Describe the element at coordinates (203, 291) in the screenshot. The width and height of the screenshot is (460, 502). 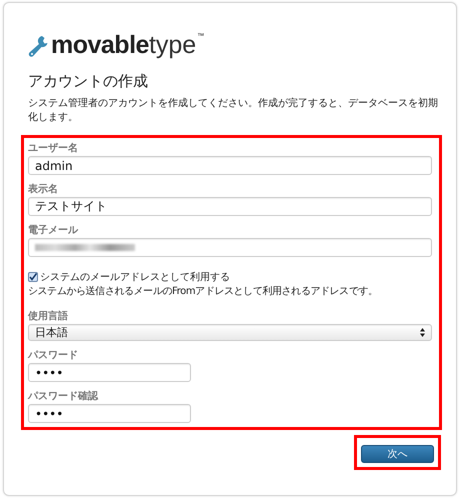
I see `hint-text: システムから送信されるメールのFromアドレスとして利用されるアドレスです。` at that location.